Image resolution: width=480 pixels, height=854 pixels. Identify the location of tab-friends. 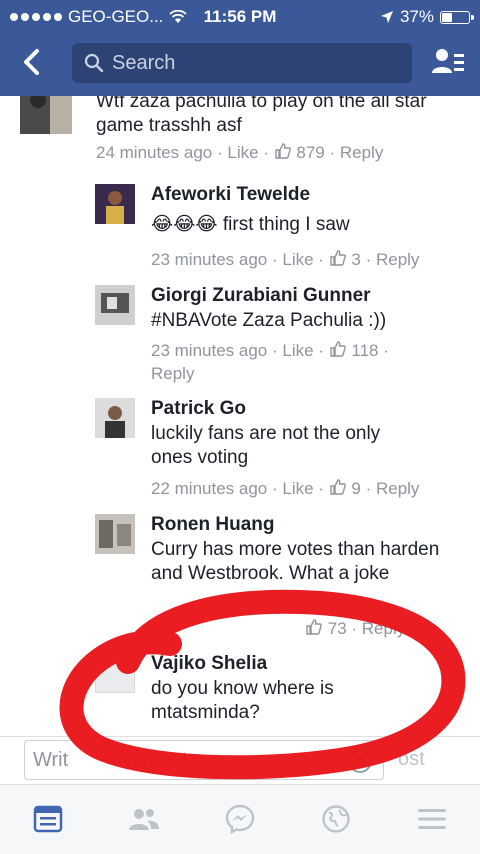
(144, 819).